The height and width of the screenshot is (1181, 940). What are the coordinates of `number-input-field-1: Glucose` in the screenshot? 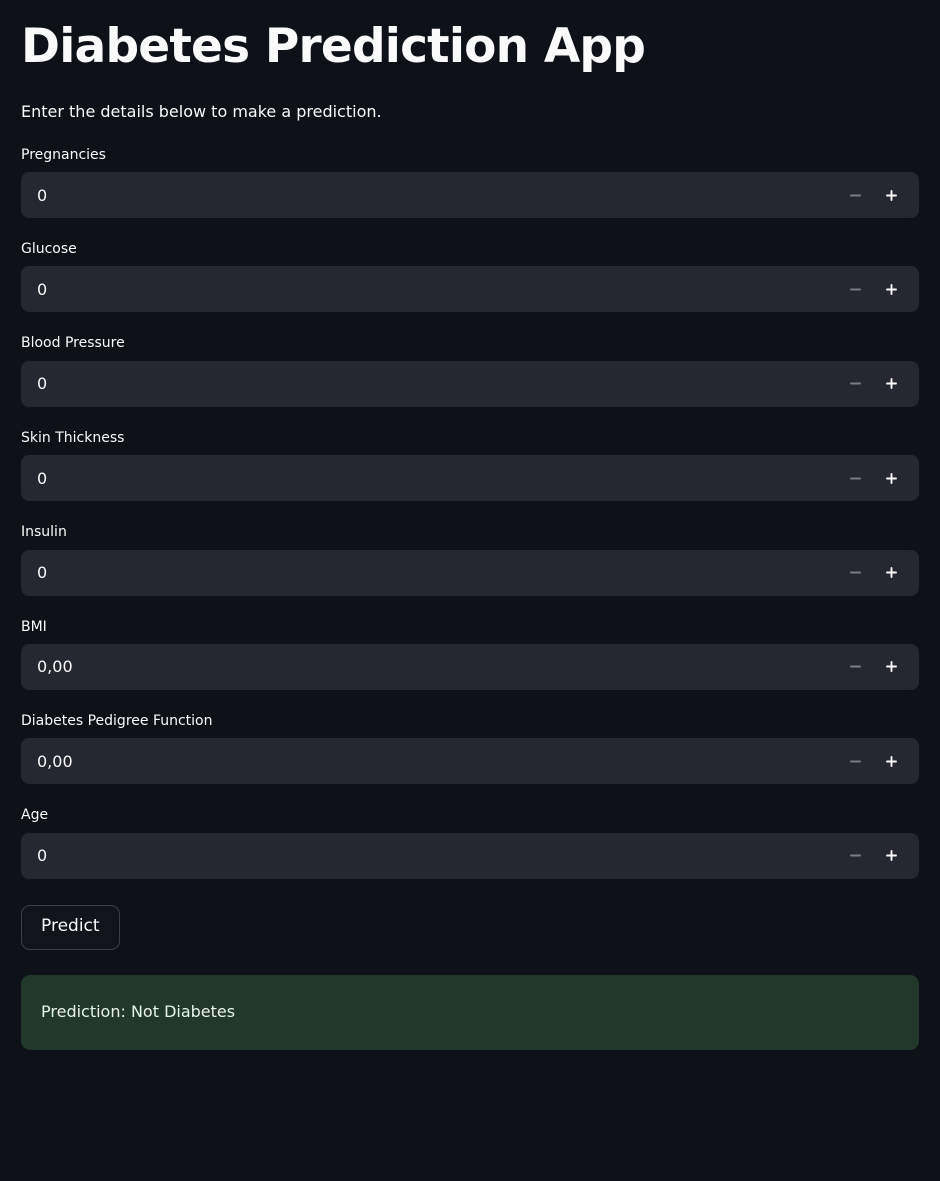 It's located at (470, 275).